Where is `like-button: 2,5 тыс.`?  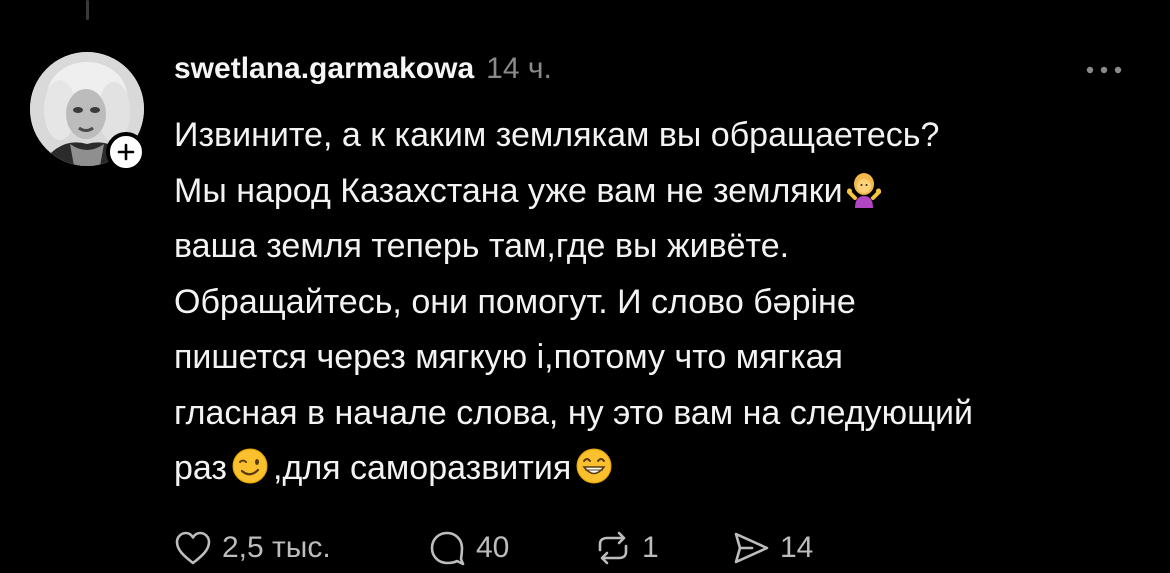
like-button: 2,5 тыс. is located at coordinates (301, 548).